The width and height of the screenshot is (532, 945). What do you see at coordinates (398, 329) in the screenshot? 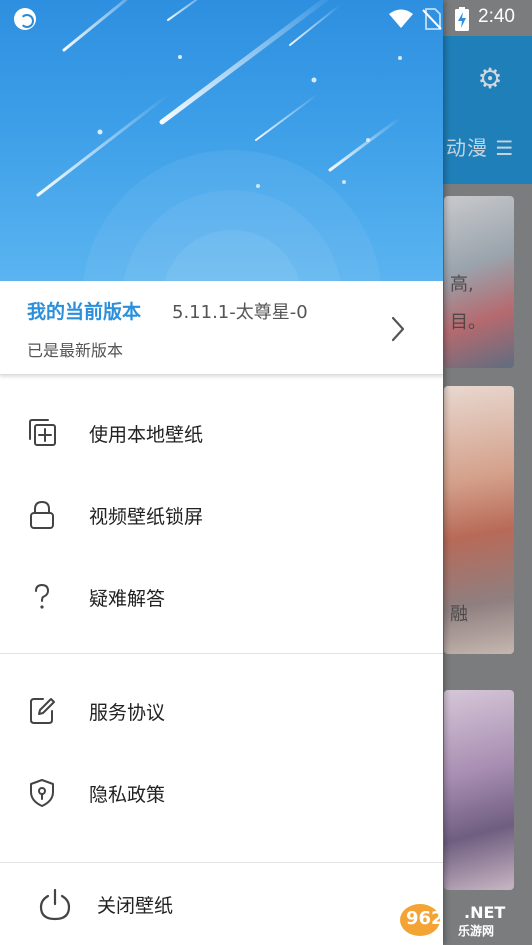
I see `chevron-right-icon` at bounding box center [398, 329].